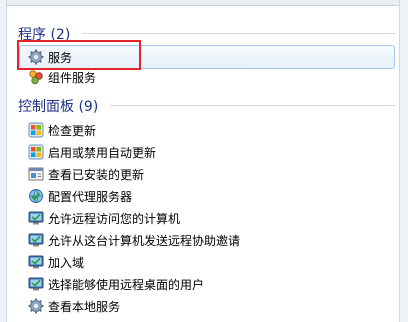  I want to click on result-item-auto-update: 启用或禁用自动更新, so click(92, 152).